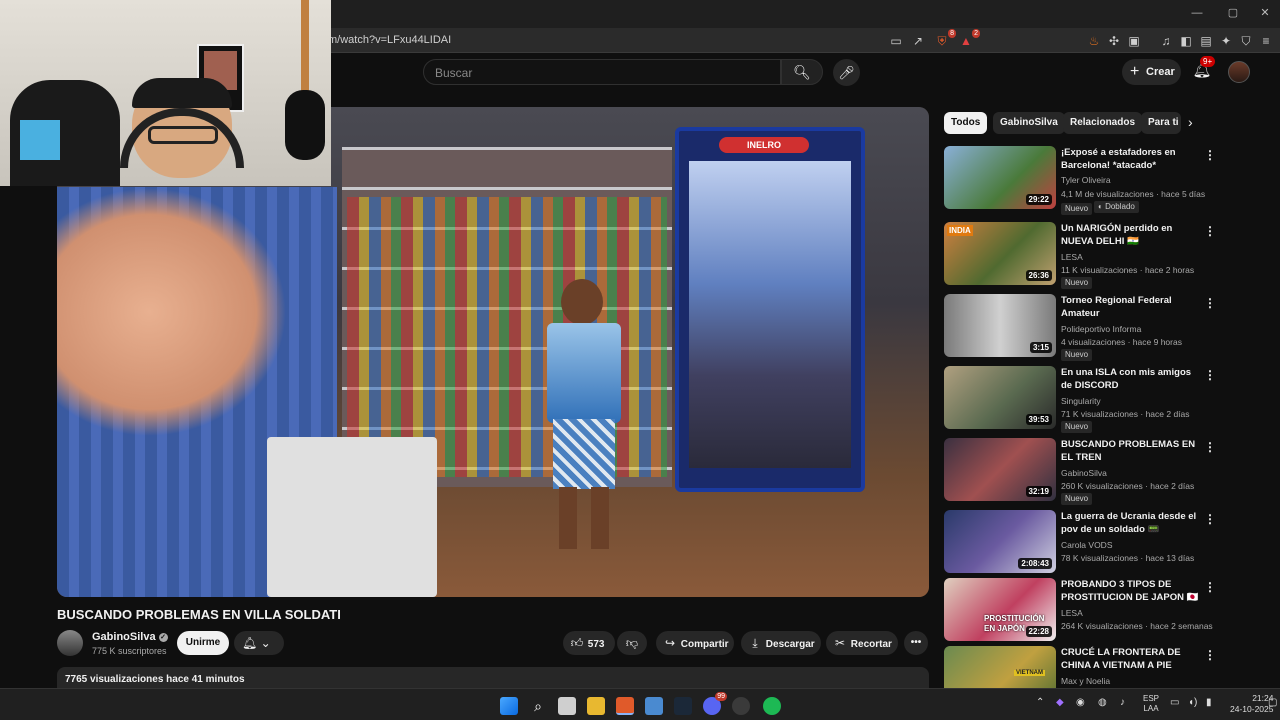  Describe the element at coordinates (1239, 72) in the screenshot. I see `account-avatar` at that location.